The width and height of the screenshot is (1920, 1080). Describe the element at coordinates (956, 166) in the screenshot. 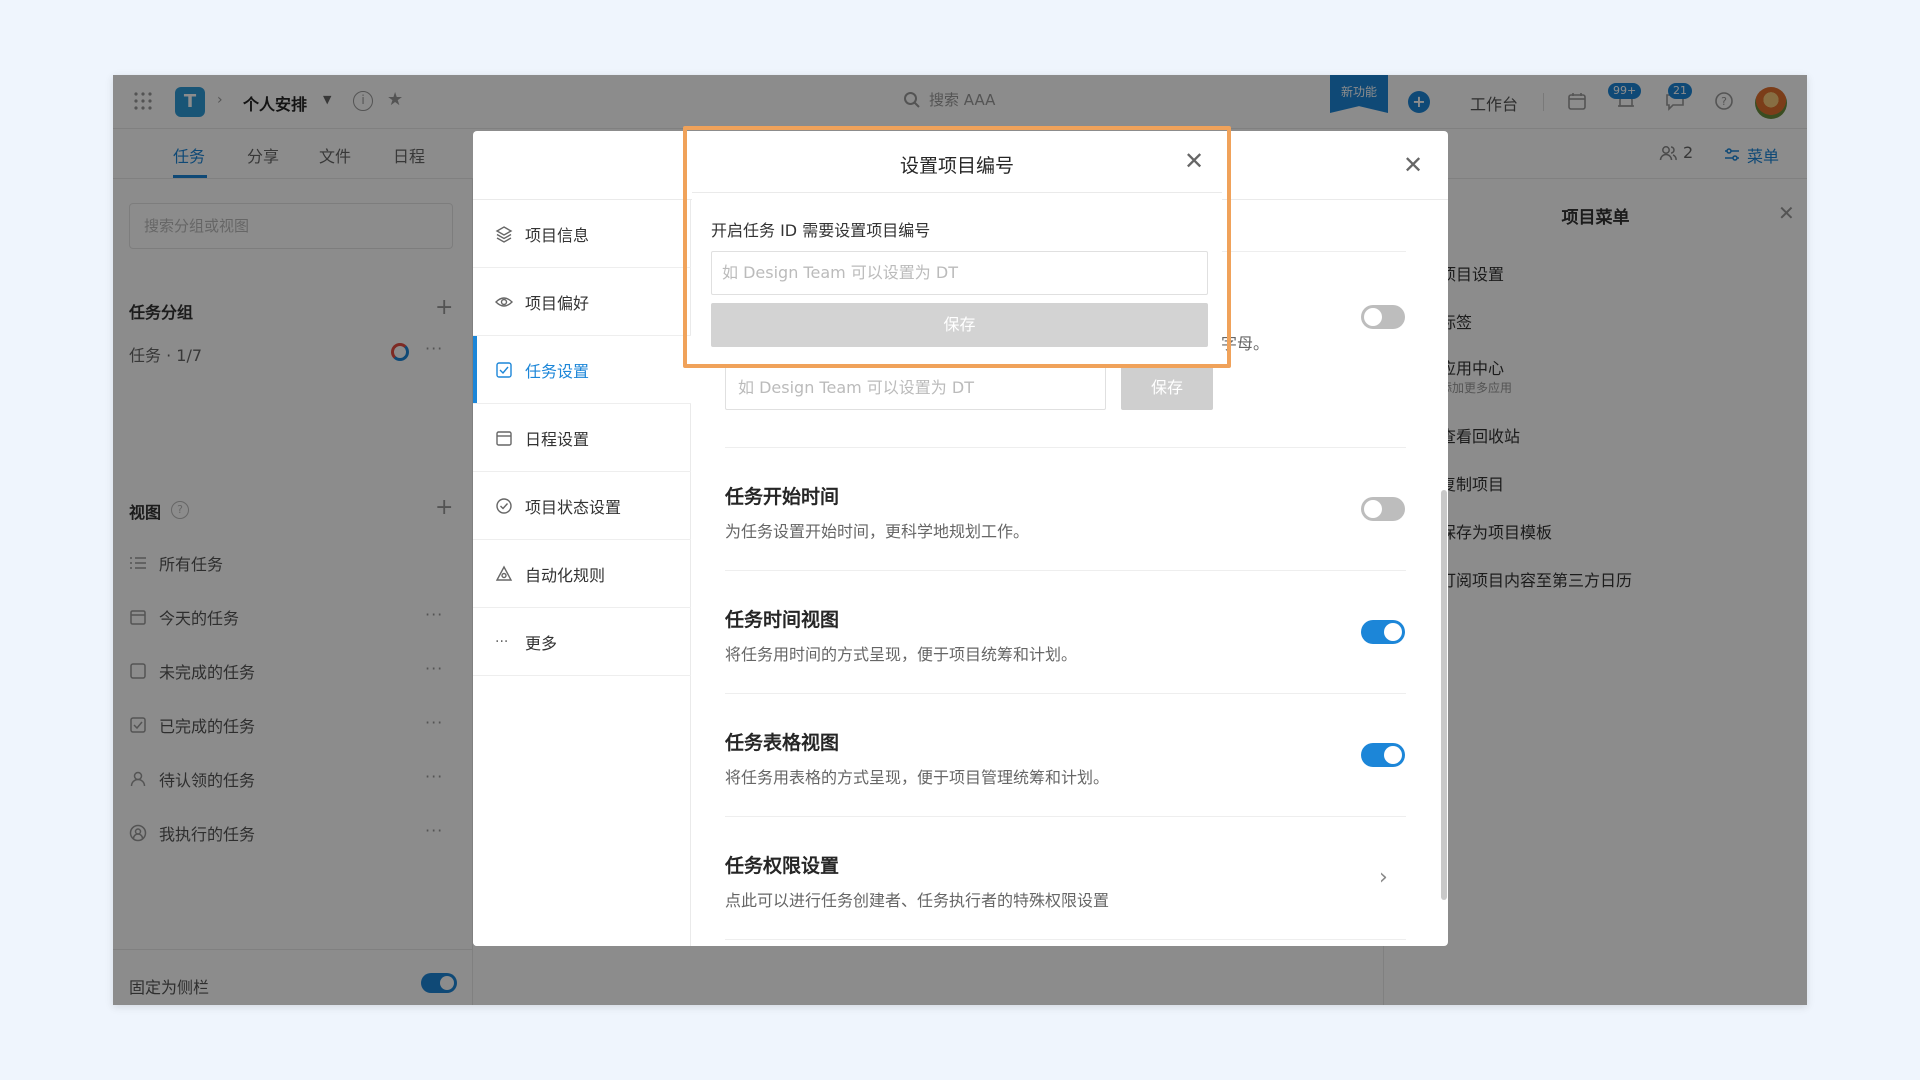

I see `dialog-title: 设置项目编号` at that location.